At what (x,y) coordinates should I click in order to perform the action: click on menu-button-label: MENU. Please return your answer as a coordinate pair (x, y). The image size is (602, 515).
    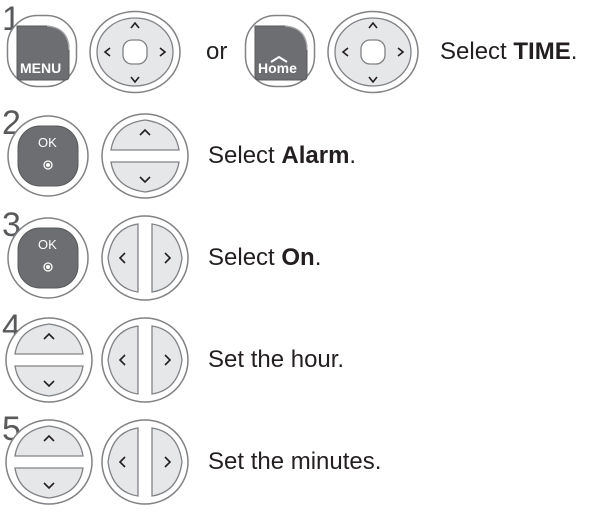
    Looking at the image, I should click on (41, 68).